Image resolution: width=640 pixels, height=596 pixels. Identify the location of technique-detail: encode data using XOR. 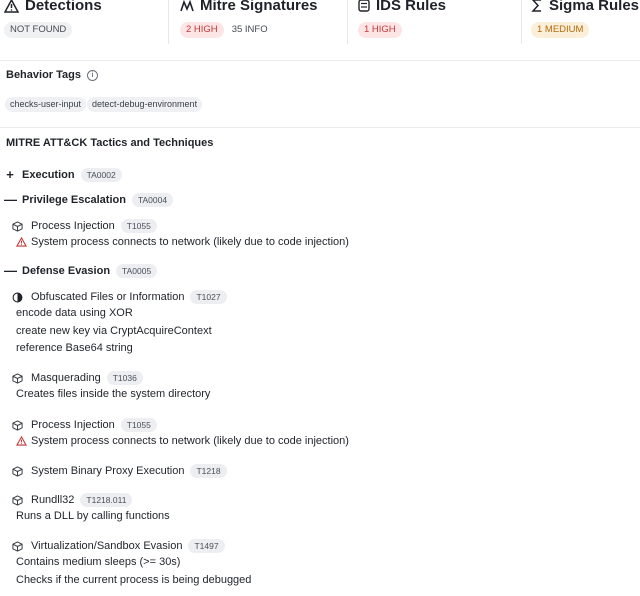
(74, 313).